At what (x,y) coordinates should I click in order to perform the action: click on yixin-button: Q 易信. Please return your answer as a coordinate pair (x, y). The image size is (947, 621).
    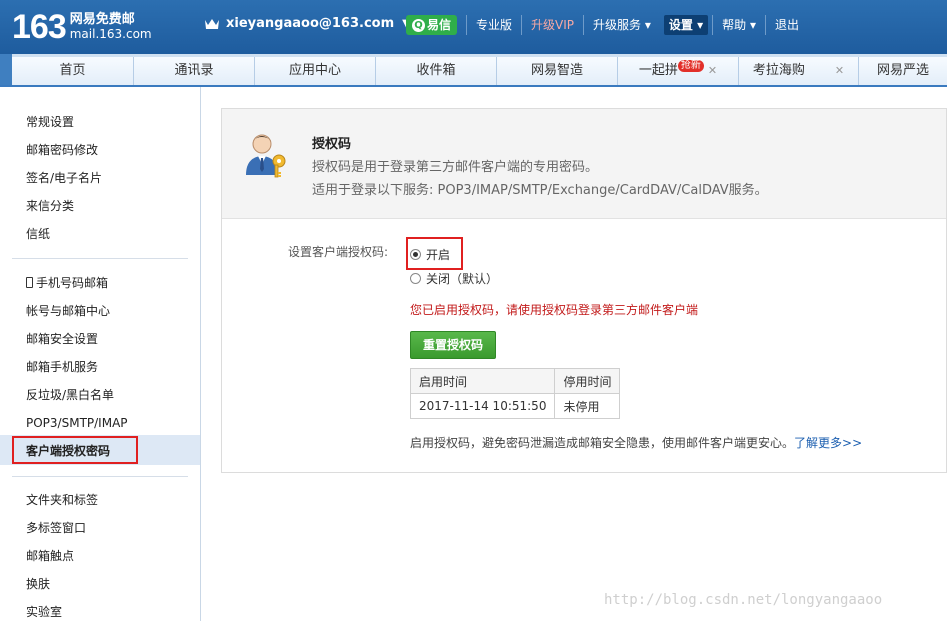
    Looking at the image, I should click on (432, 25).